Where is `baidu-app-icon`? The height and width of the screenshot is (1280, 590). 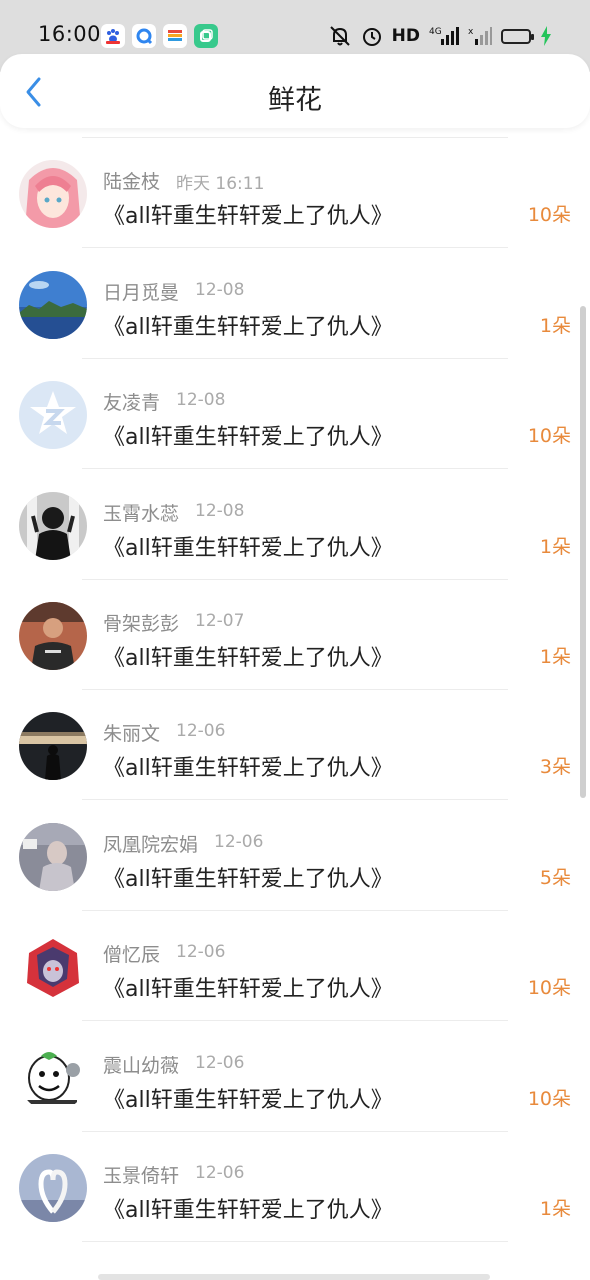
baidu-app-icon is located at coordinates (113, 36).